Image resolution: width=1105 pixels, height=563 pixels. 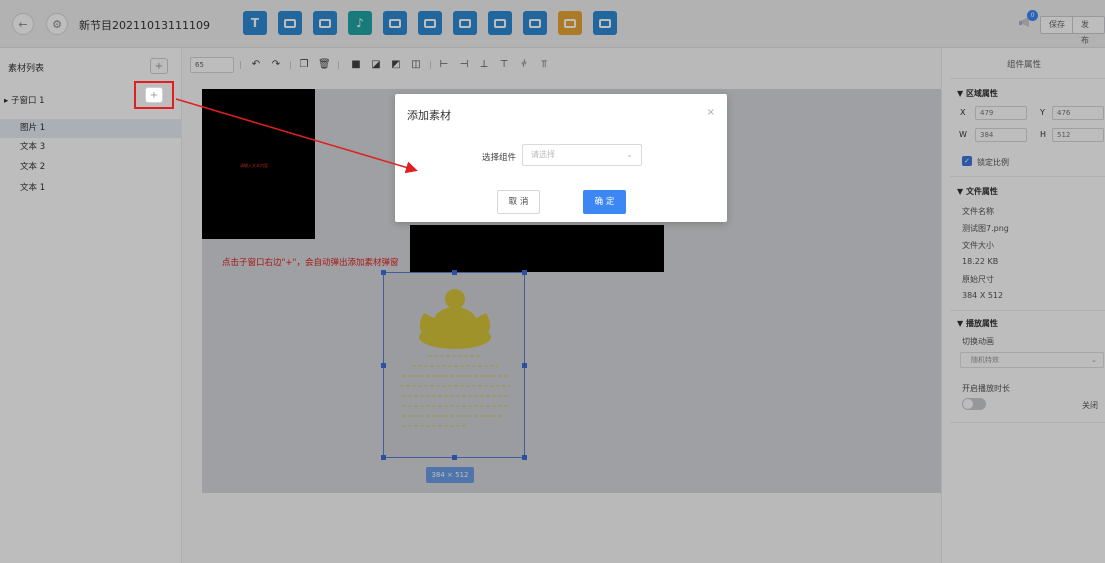 What do you see at coordinates (543, 154) in the screenshot?
I see `component-select-placeholder: 请选择` at bounding box center [543, 154].